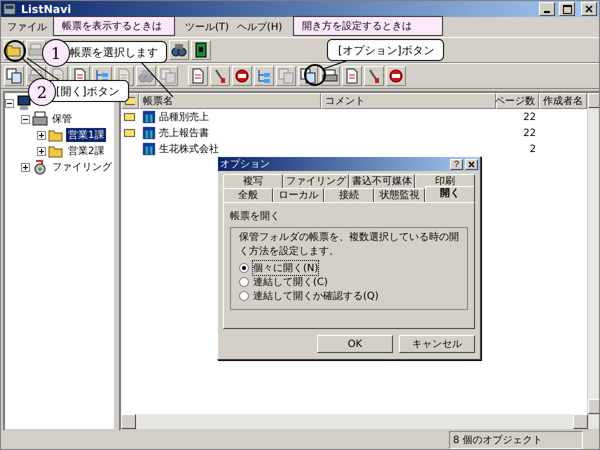  Describe the element at coordinates (86, 135) in the screenshot. I see `tree-item: 営業1課` at that location.